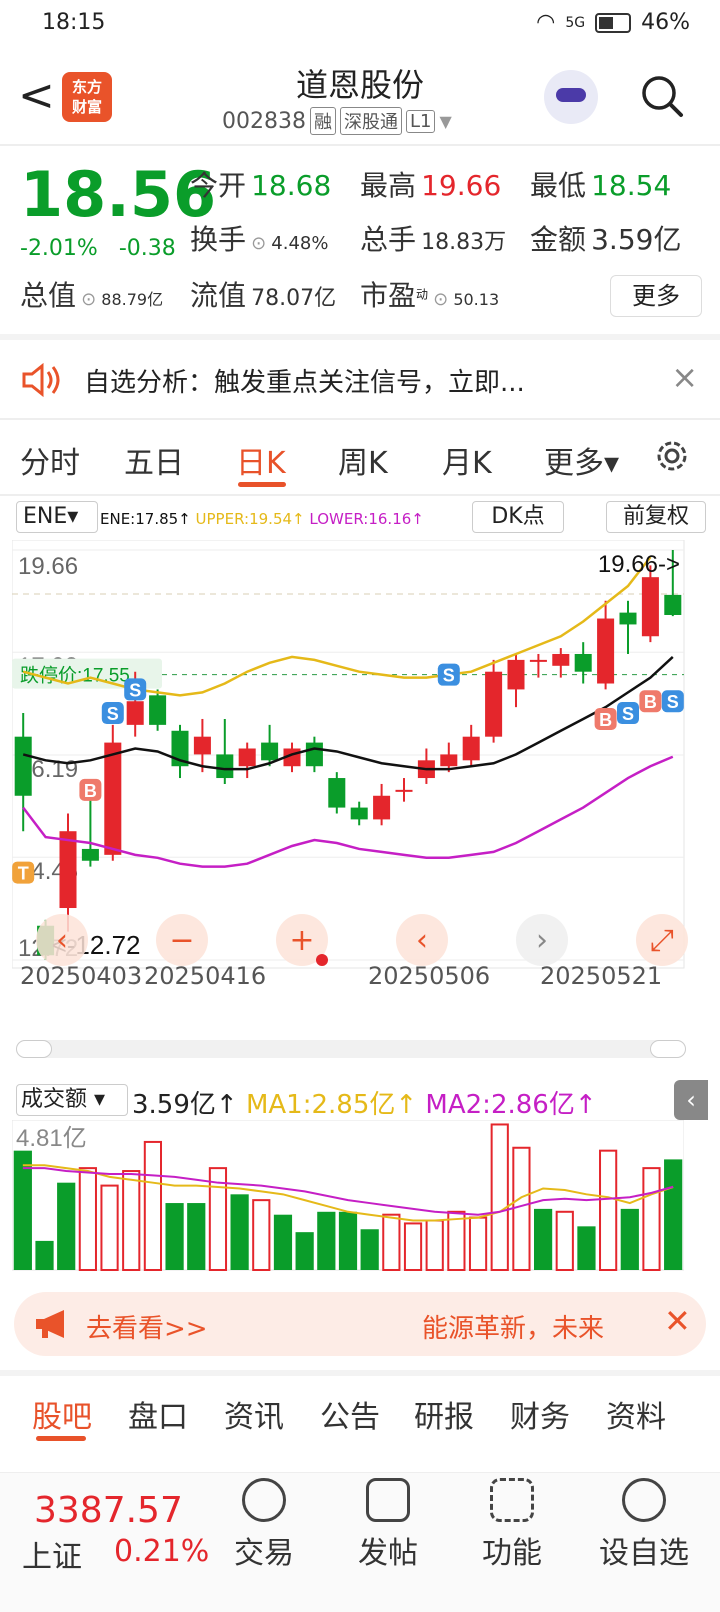  Describe the element at coordinates (540, 1414) in the screenshot. I see `tab-finance: 财务` at that location.